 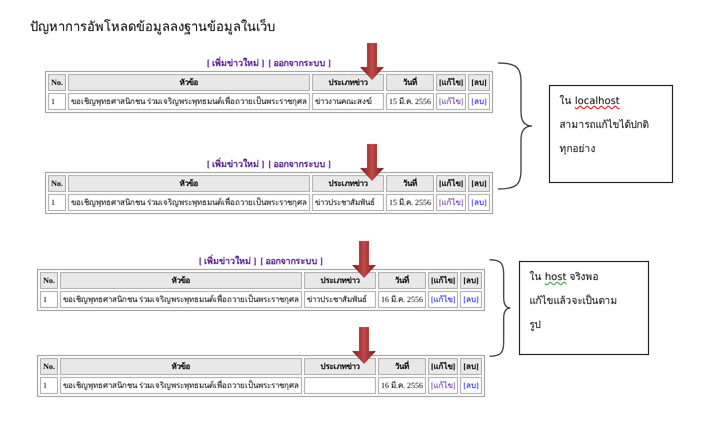 I want to click on note-text: ใน host จริงพอ, so click(x=565, y=277).